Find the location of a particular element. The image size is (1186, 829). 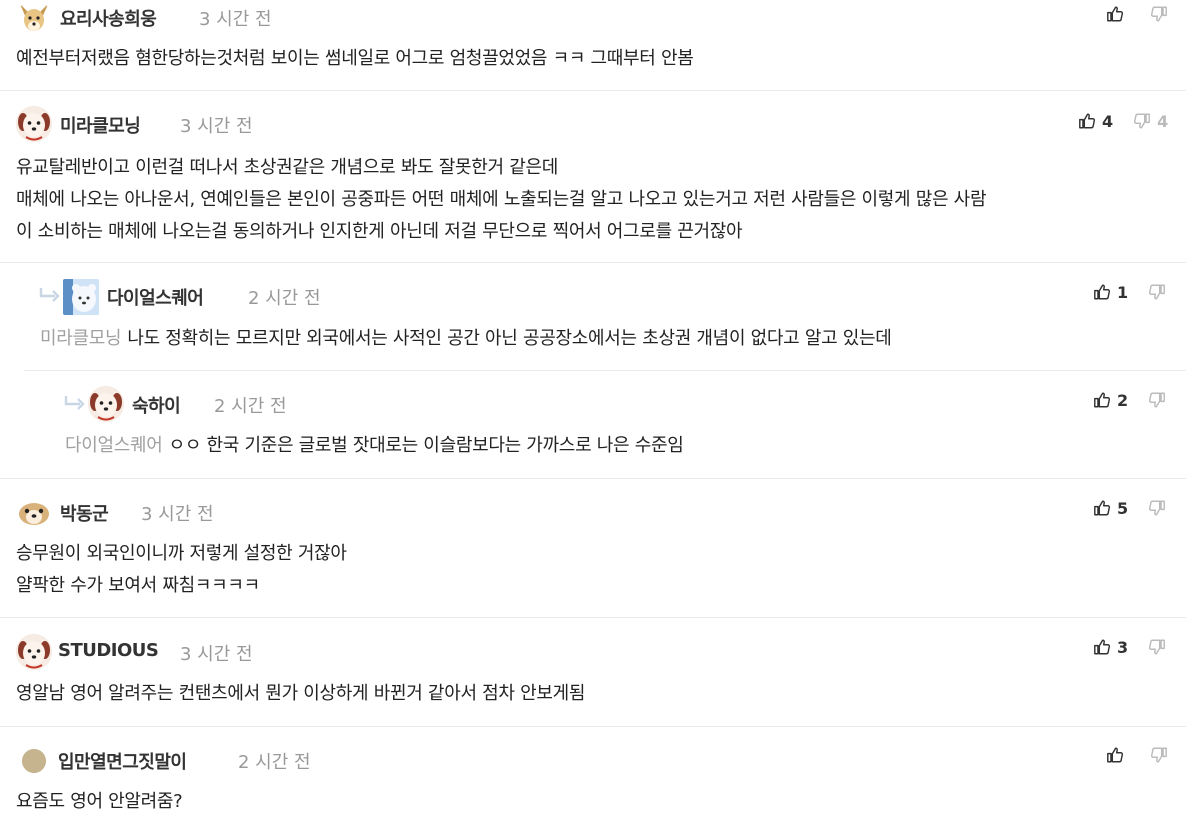

default-avatar-icon is located at coordinates (34, 761).